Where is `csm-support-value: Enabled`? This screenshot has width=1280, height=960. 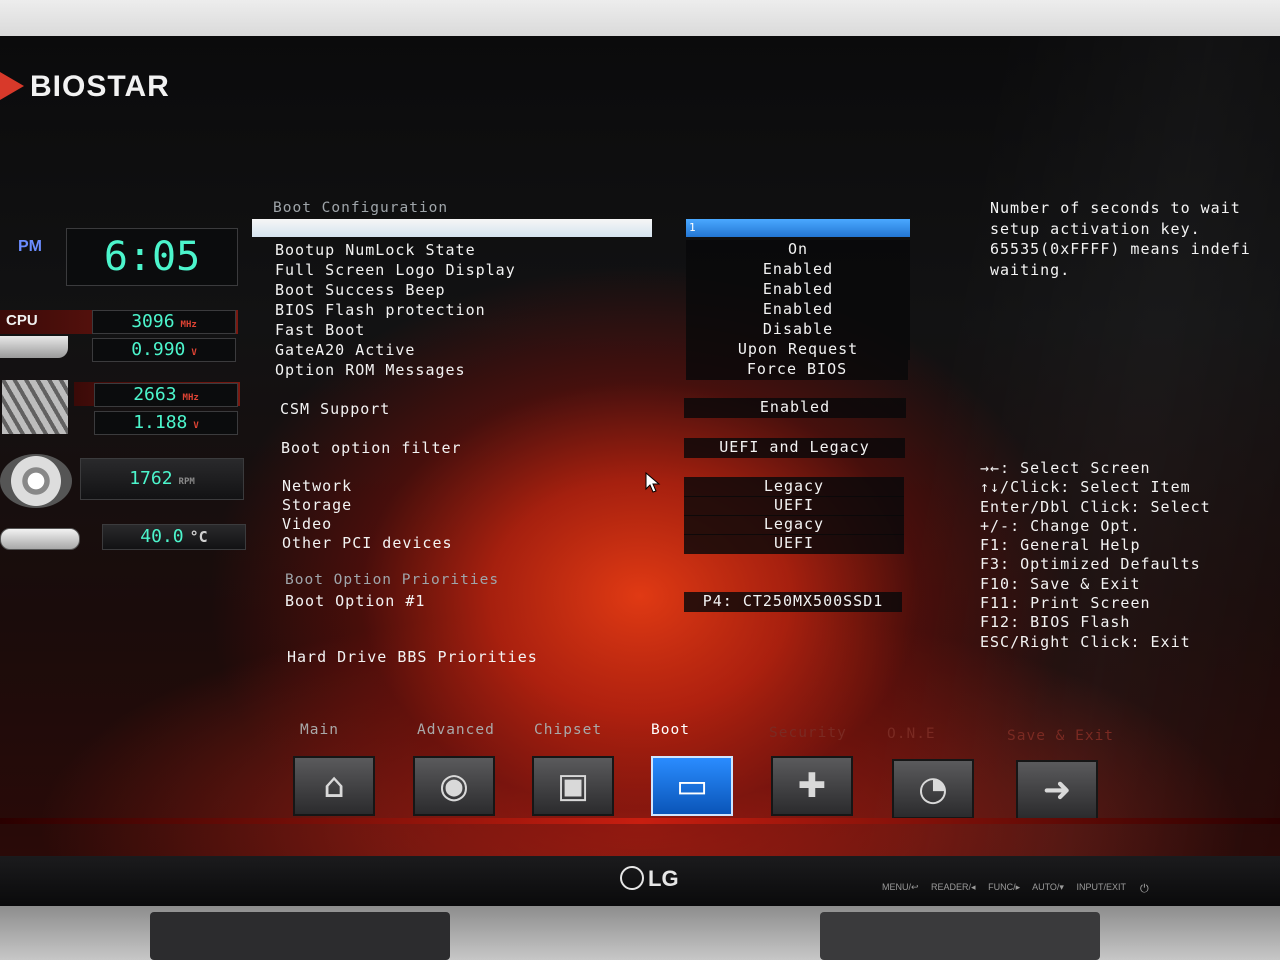 csm-support-value: Enabled is located at coordinates (795, 408).